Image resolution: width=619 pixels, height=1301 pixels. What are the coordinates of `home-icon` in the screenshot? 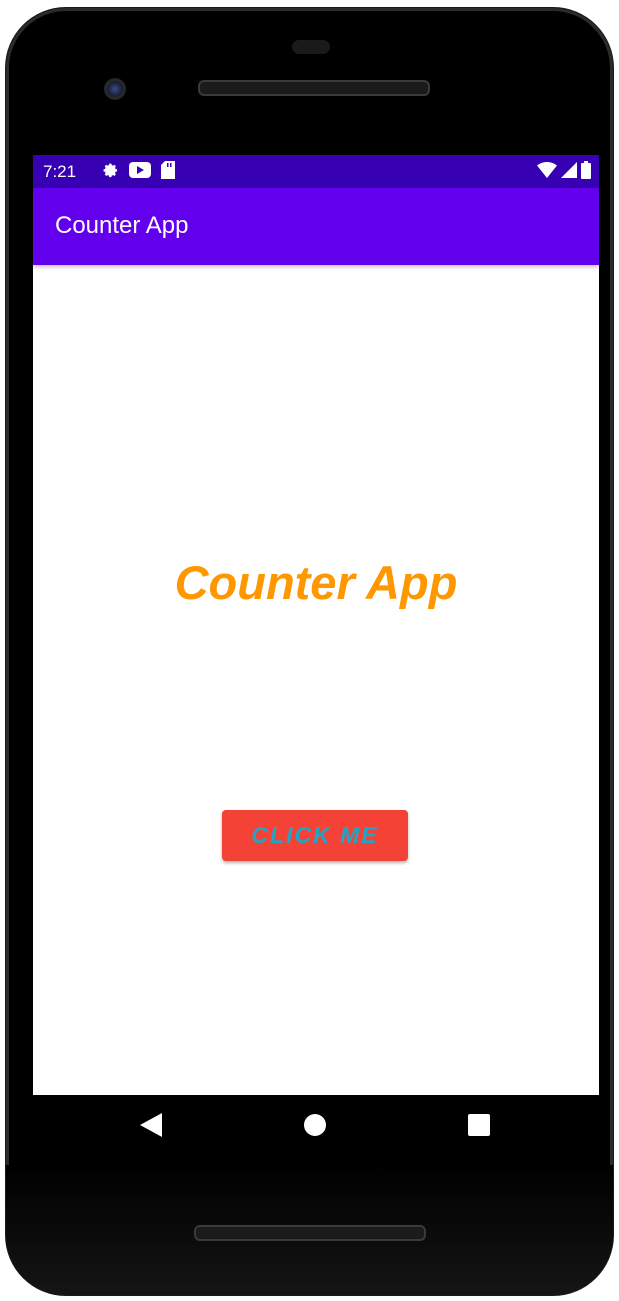 It's located at (315, 1127).